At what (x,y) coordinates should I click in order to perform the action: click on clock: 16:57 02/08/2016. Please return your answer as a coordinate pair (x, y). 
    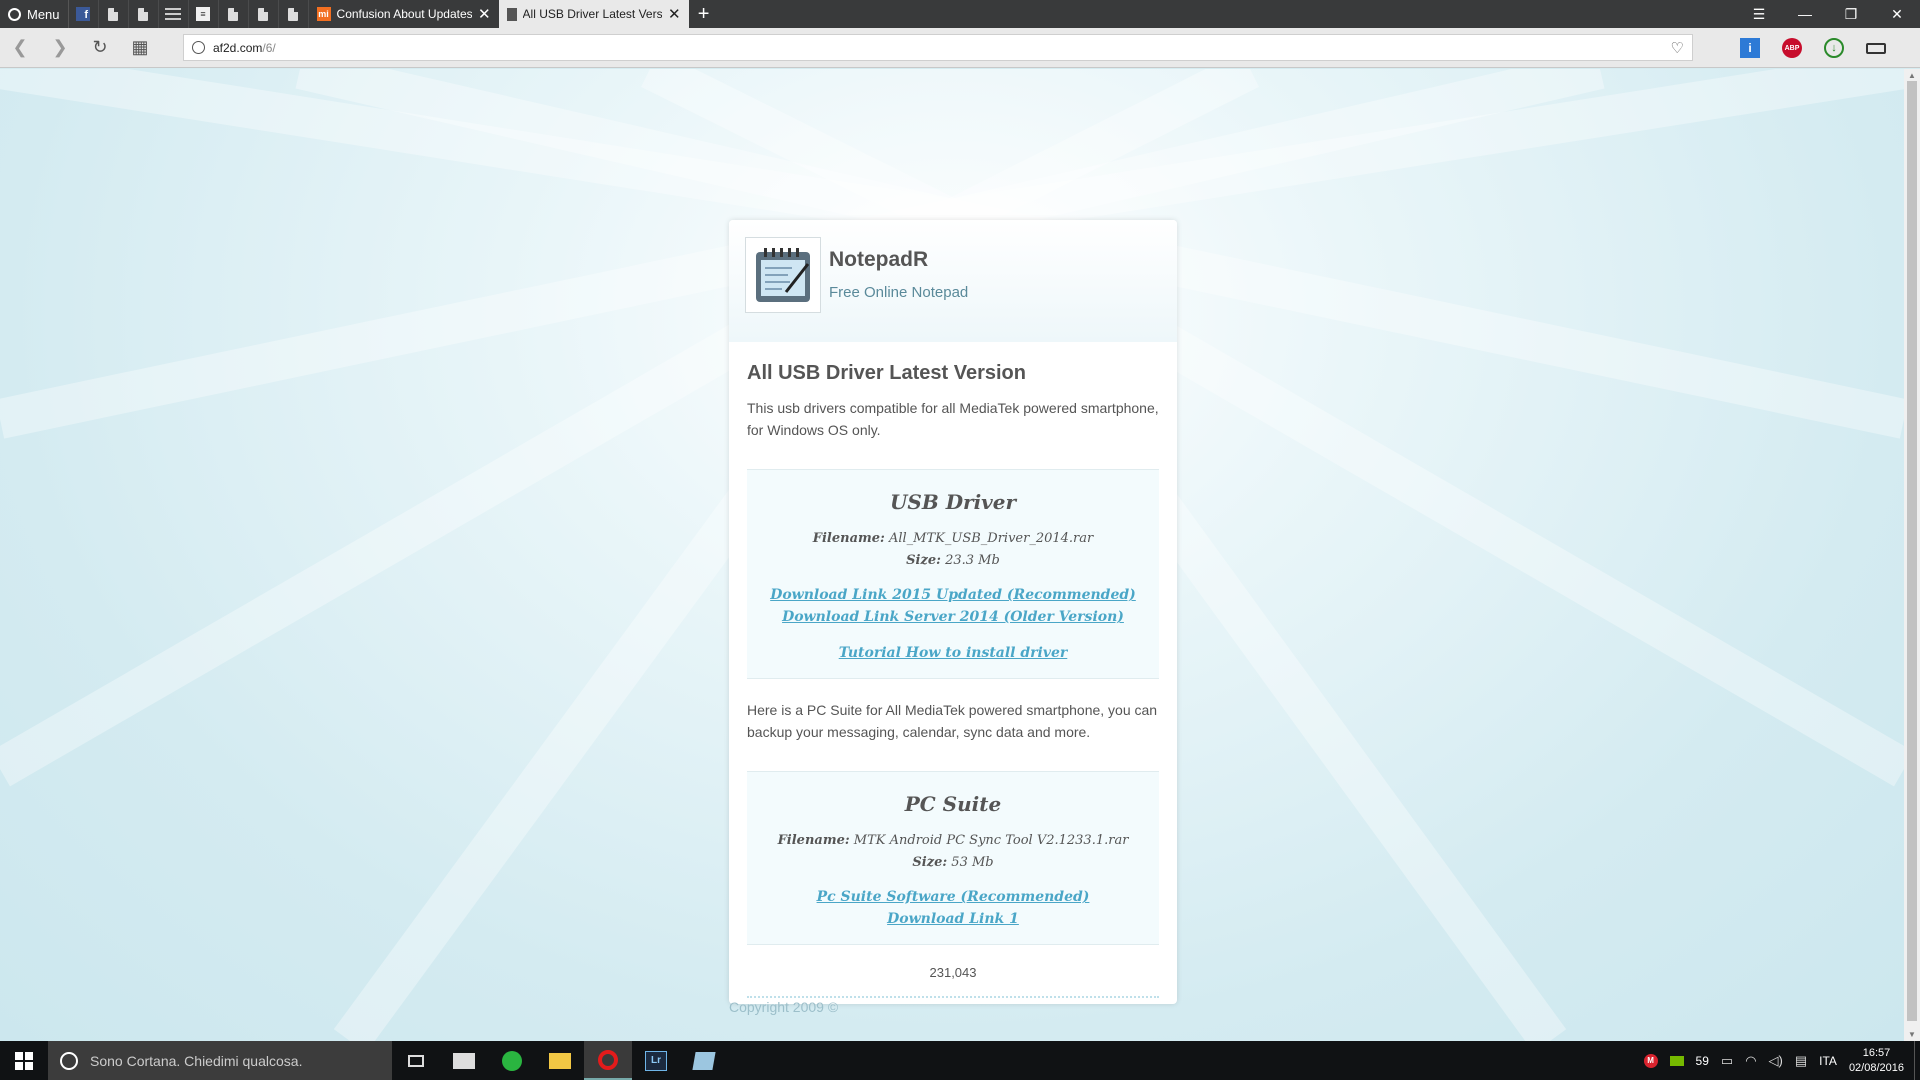
    Looking at the image, I should click on (1876, 1061).